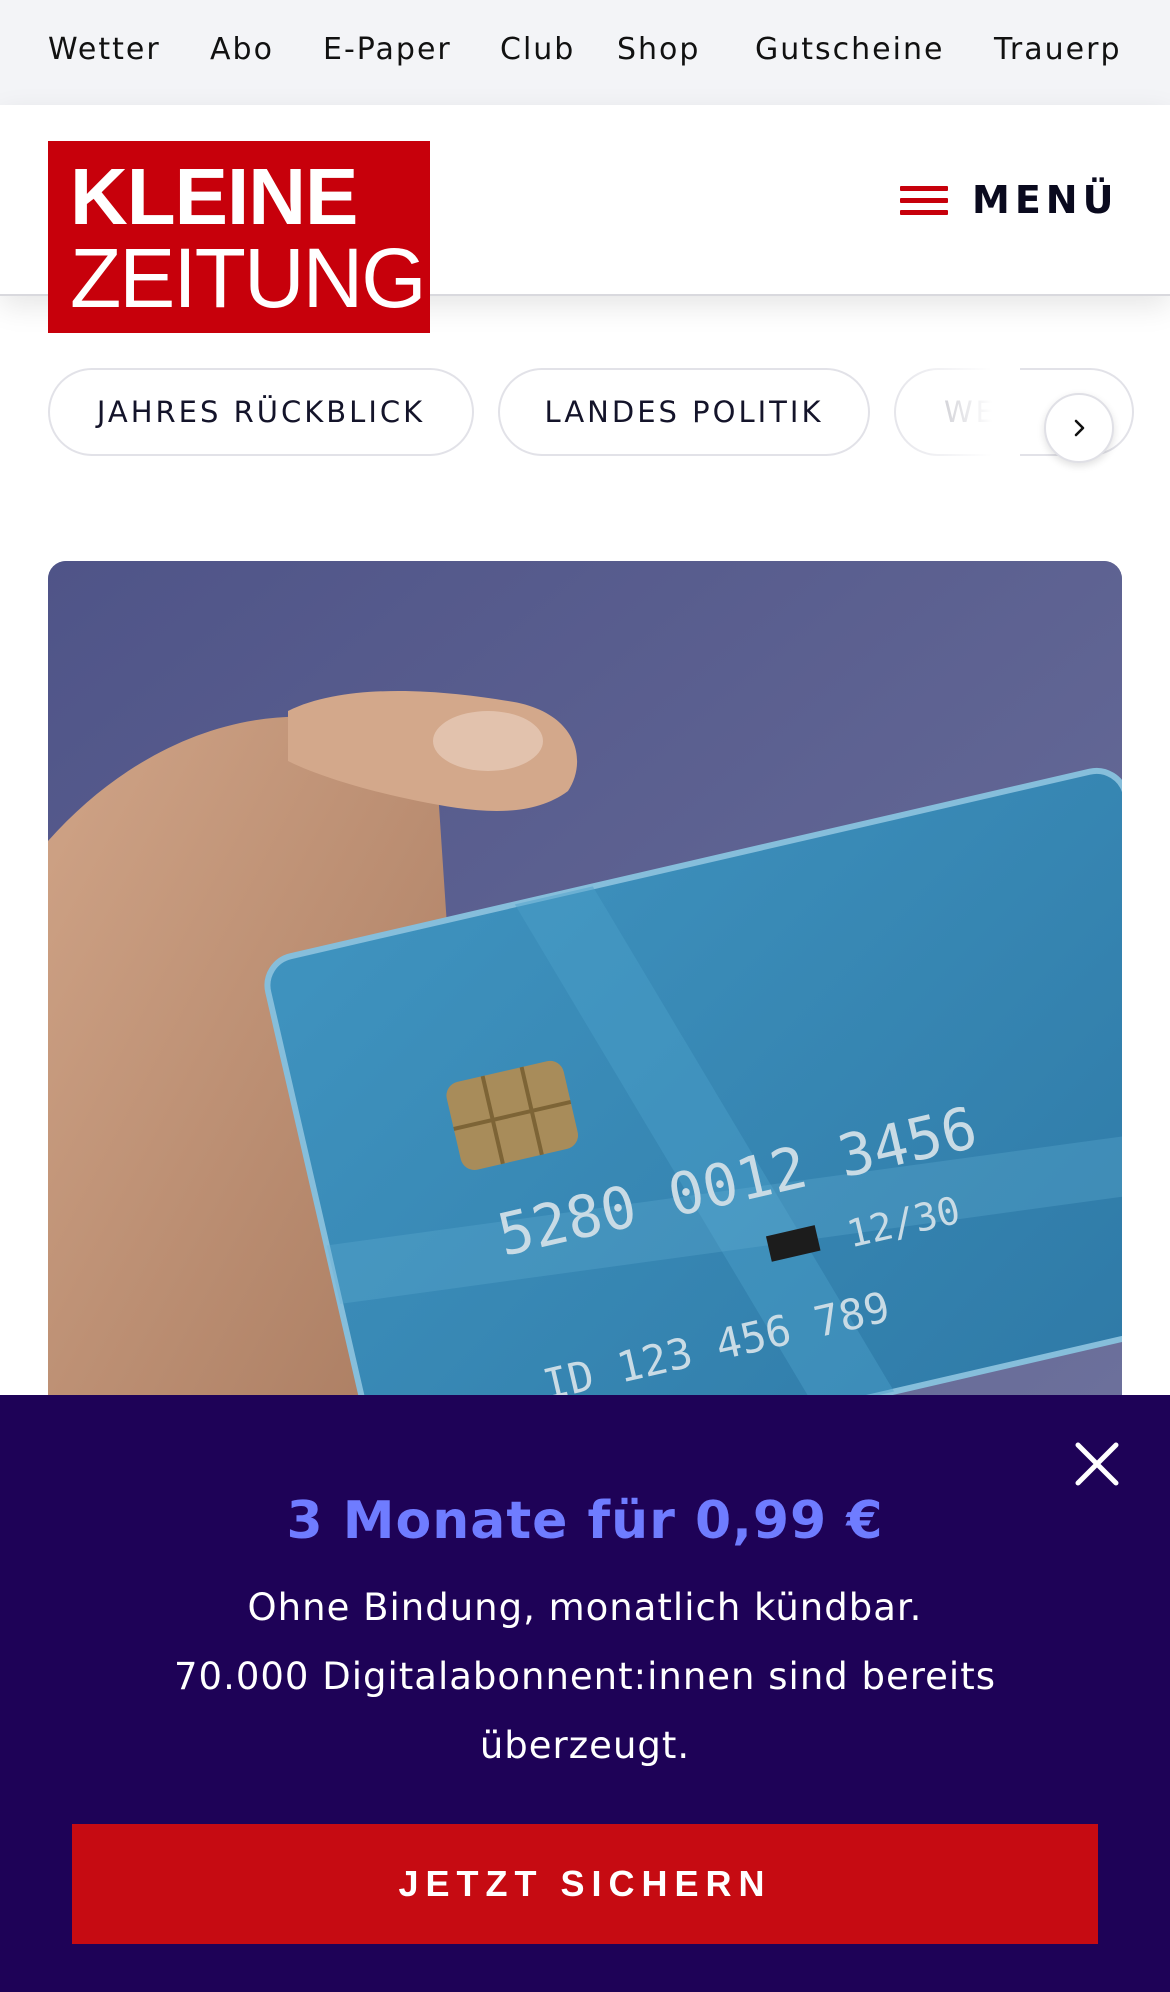 Image resolution: width=1170 pixels, height=1992 pixels. I want to click on hamburger-icon, so click(924, 200).